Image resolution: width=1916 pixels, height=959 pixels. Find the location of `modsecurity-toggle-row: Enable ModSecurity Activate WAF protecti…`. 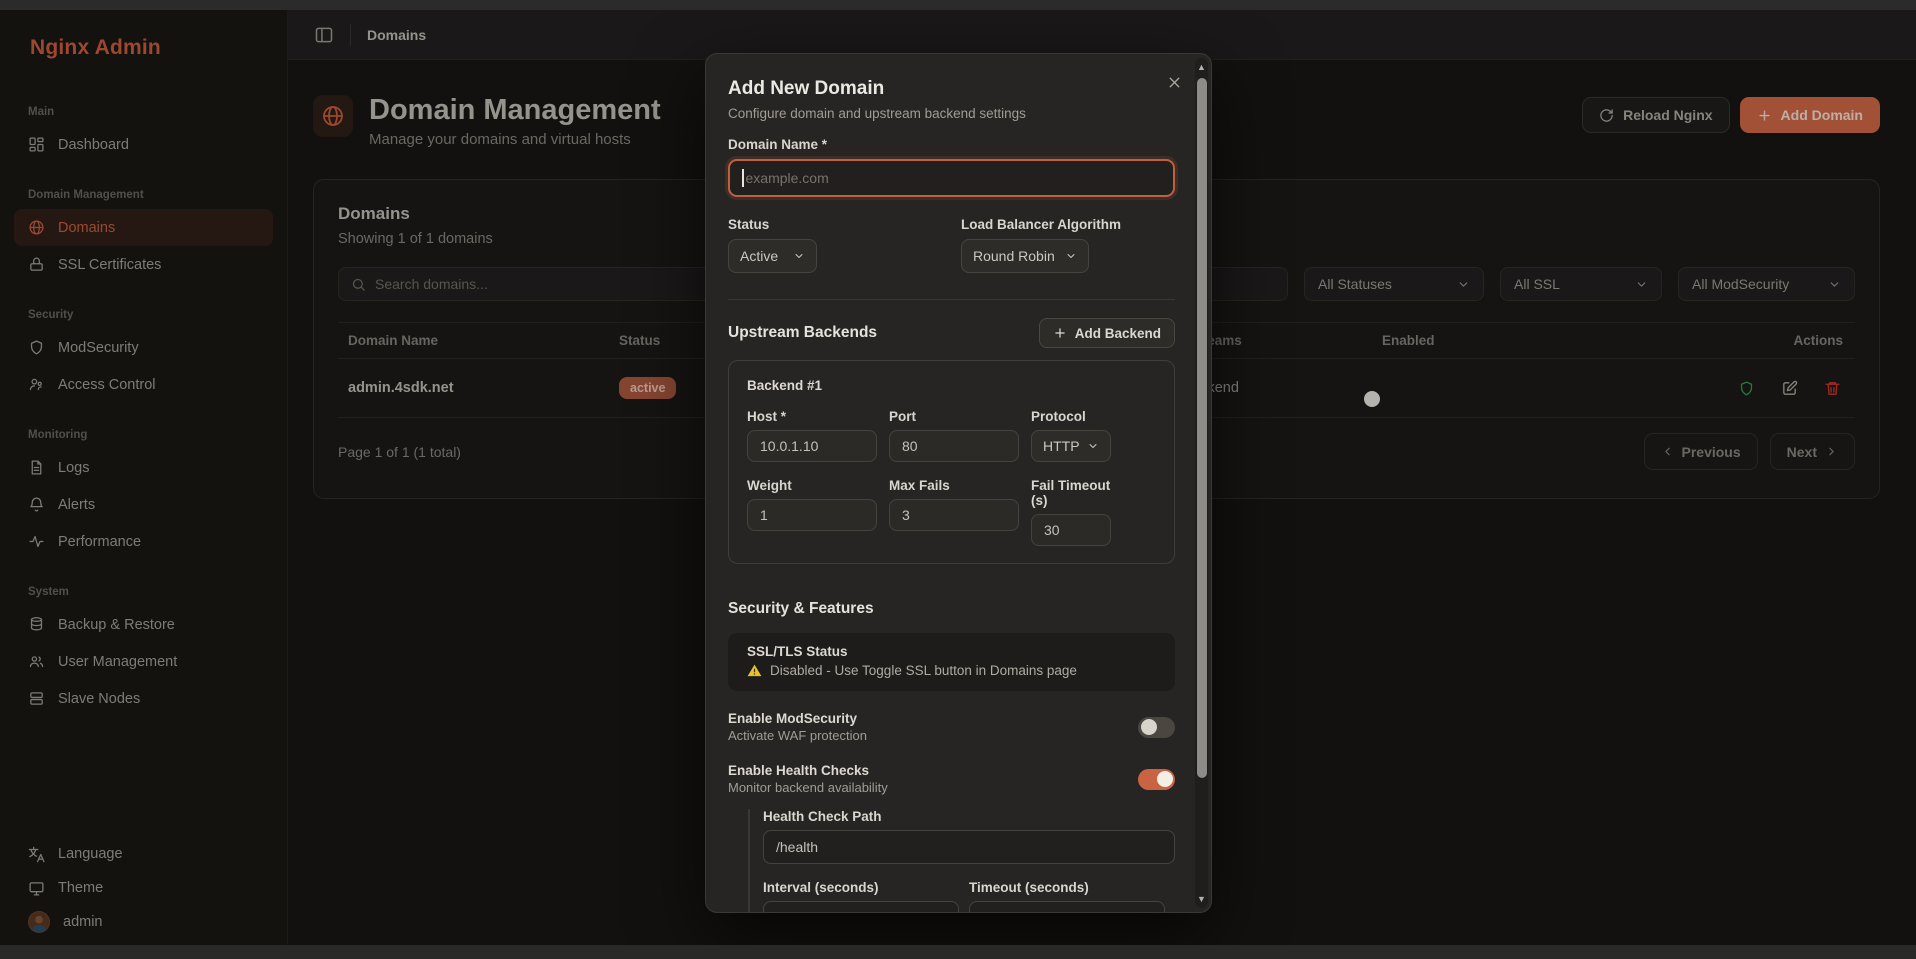

modsecurity-toggle-row: Enable ModSecurity Activate WAF protecti… is located at coordinates (951, 727).